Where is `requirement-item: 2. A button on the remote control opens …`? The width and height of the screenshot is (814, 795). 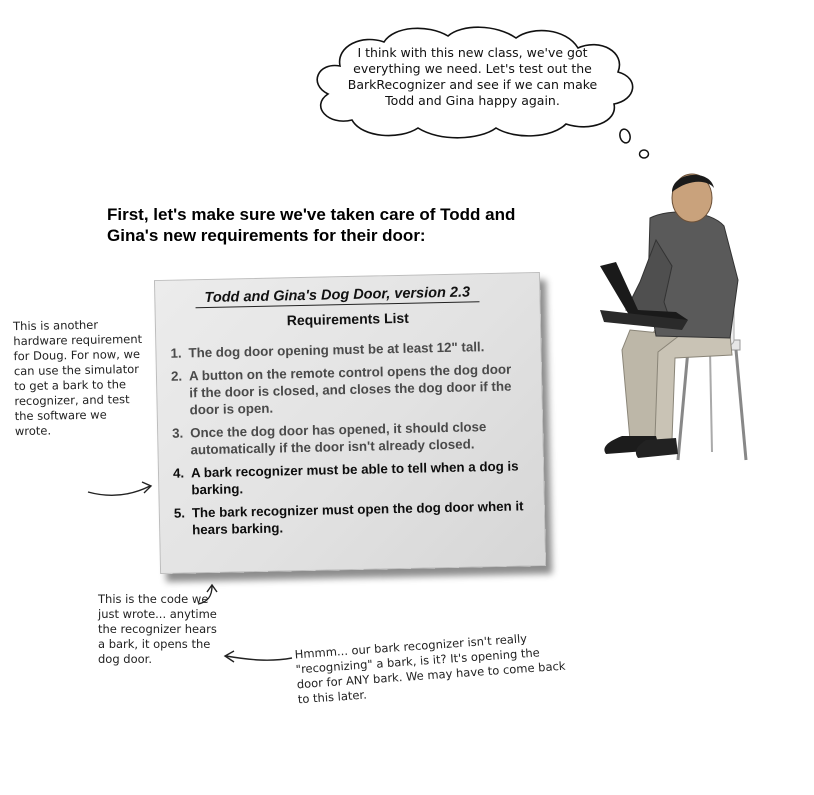
requirement-item: 2. A button on the remote control opens … is located at coordinates (346, 389).